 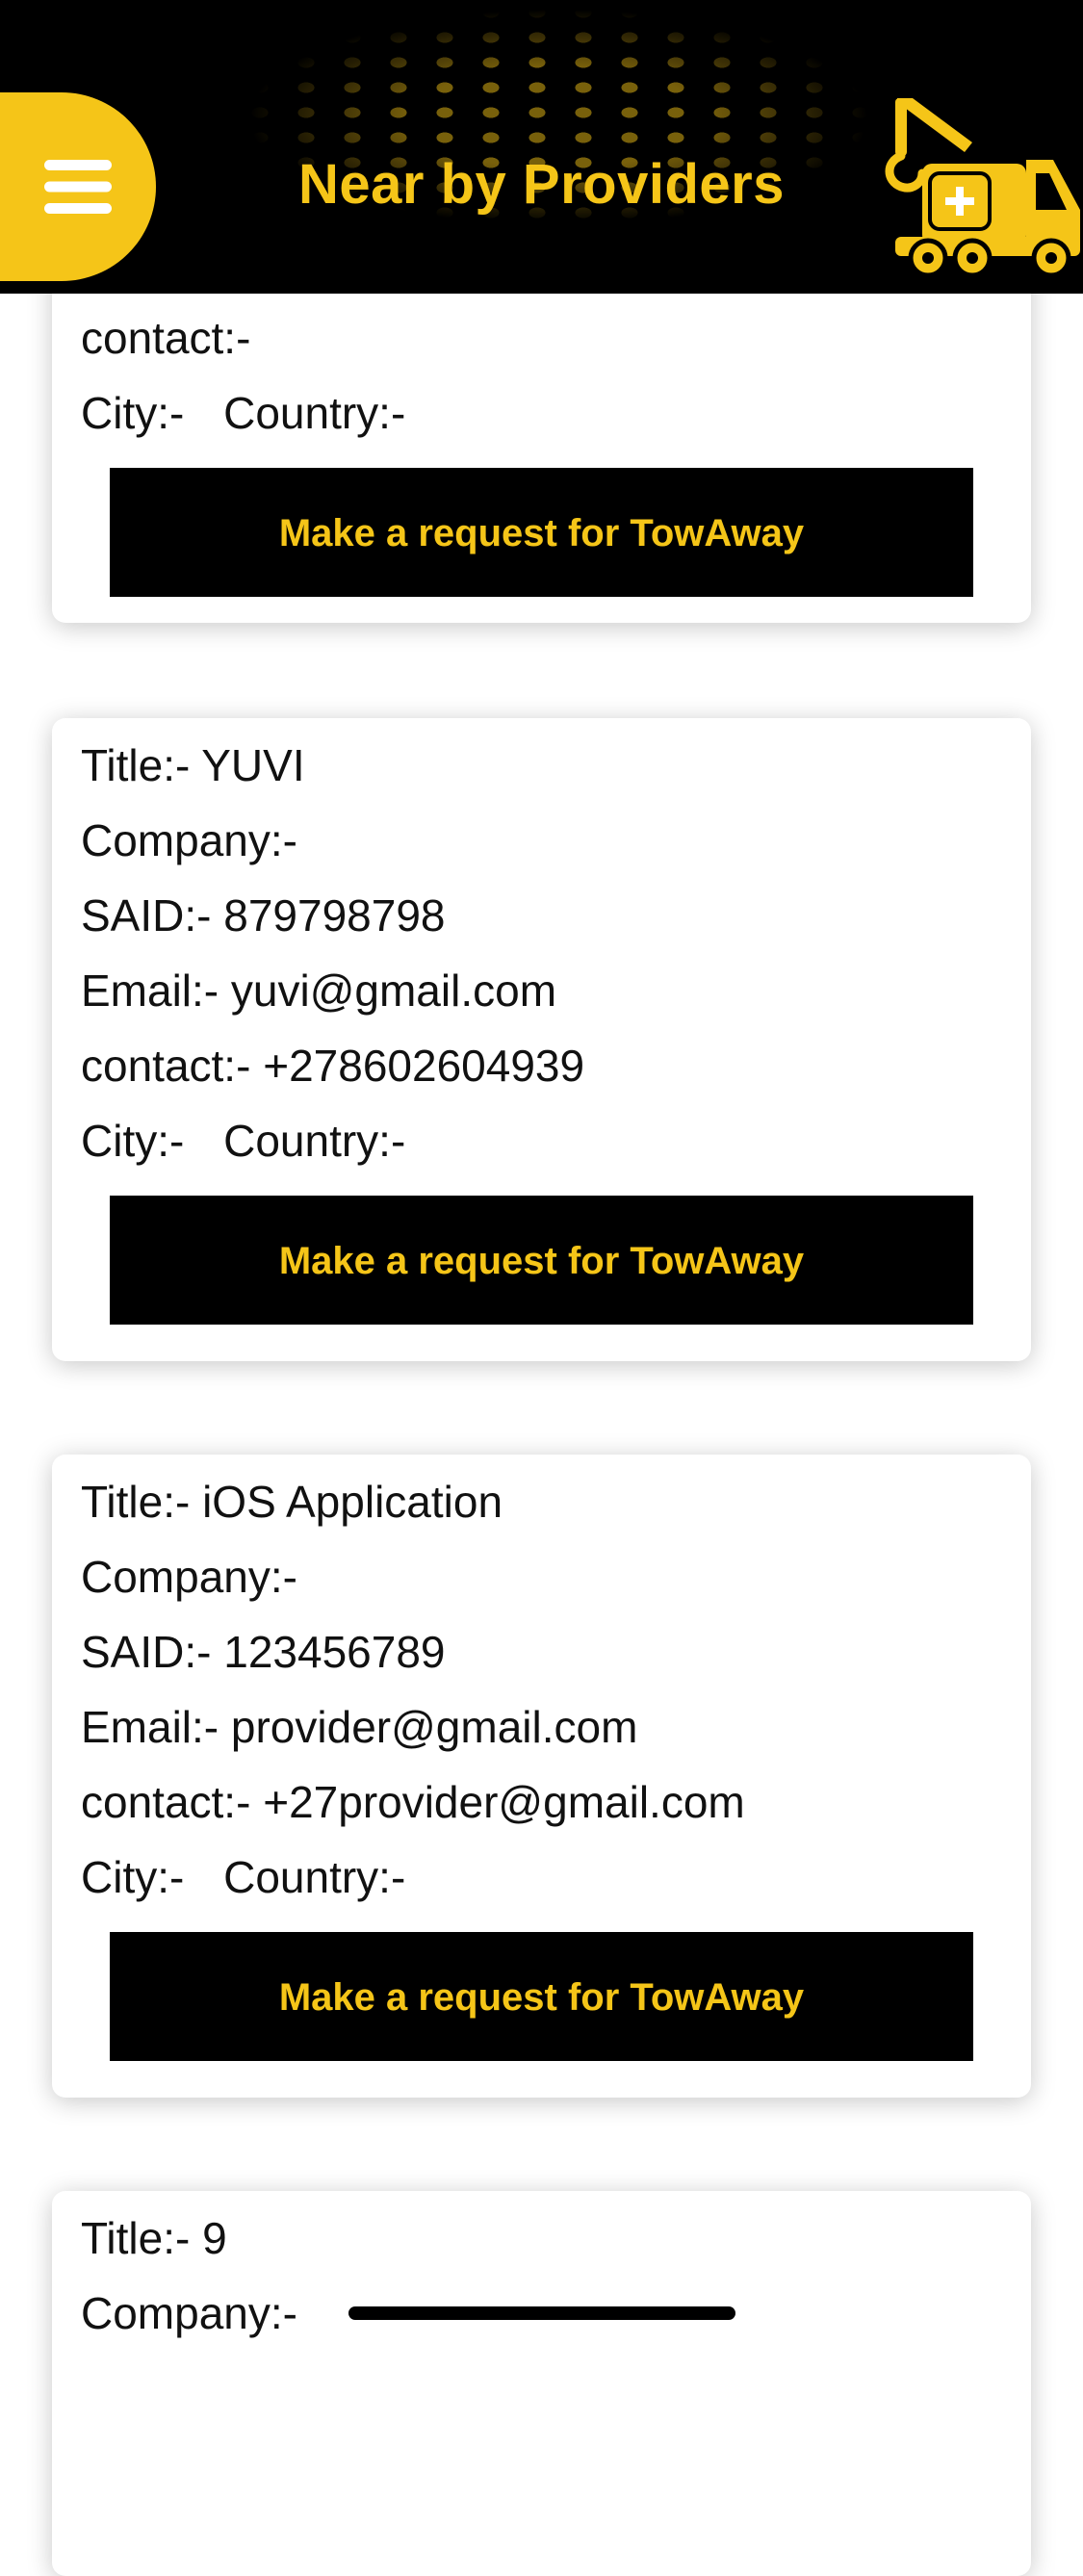 What do you see at coordinates (541, 2313) in the screenshot?
I see `home-indicator` at bounding box center [541, 2313].